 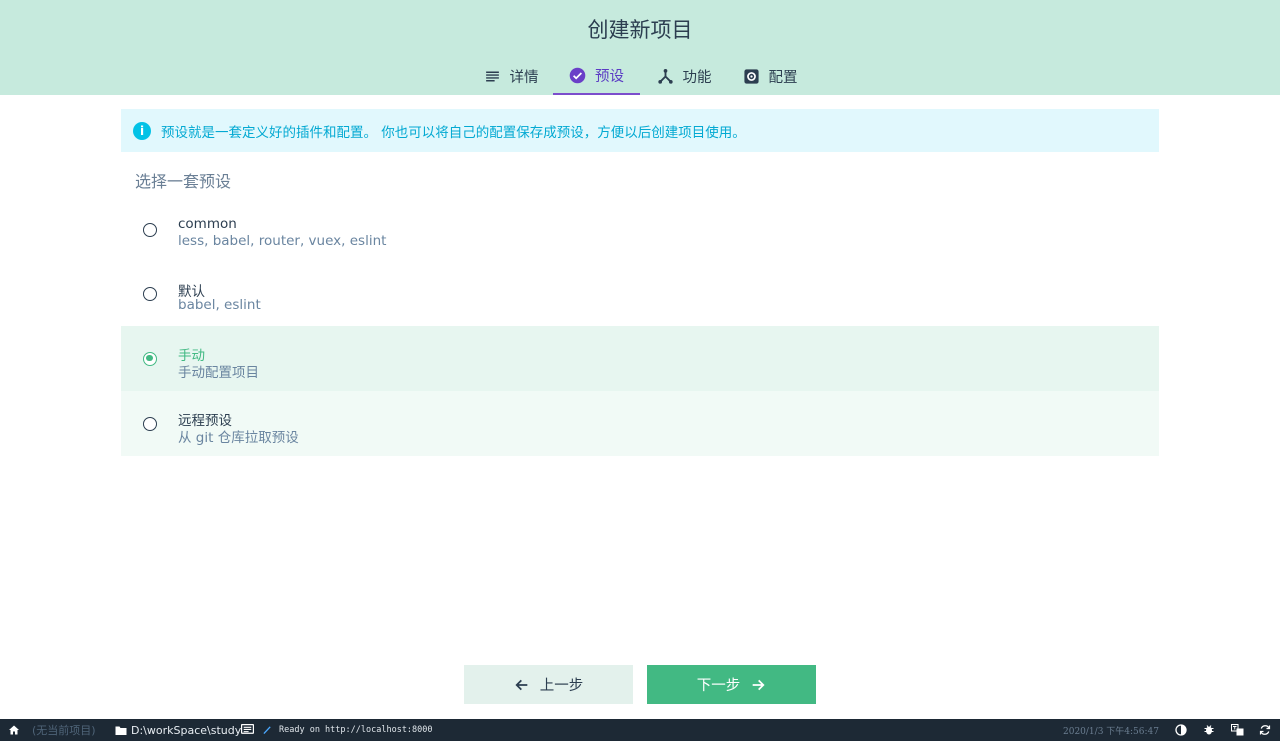 What do you see at coordinates (183, 181) in the screenshot?
I see `presets-title: 选择一套预设` at bounding box center [183, 181].